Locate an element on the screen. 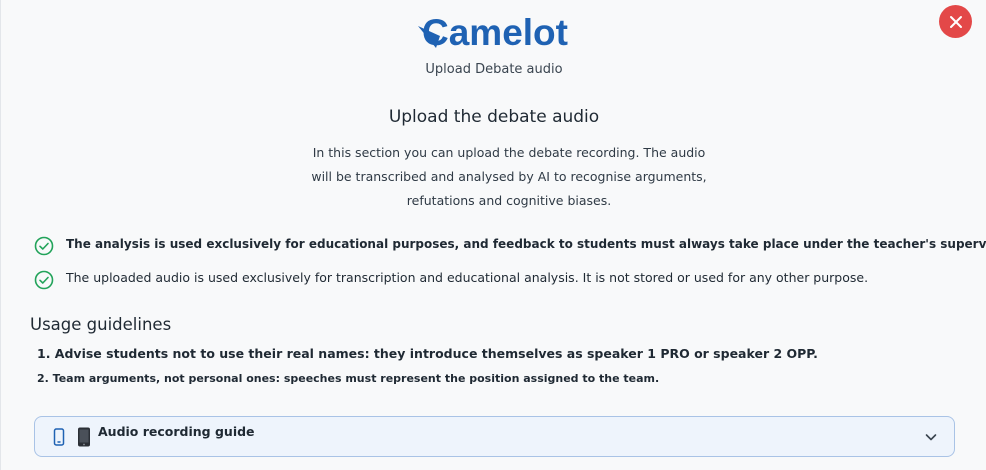 The height and width of the screenshot is (470, 986). guidelines-title: Usage guidelines is located at coordinates (101, 324).